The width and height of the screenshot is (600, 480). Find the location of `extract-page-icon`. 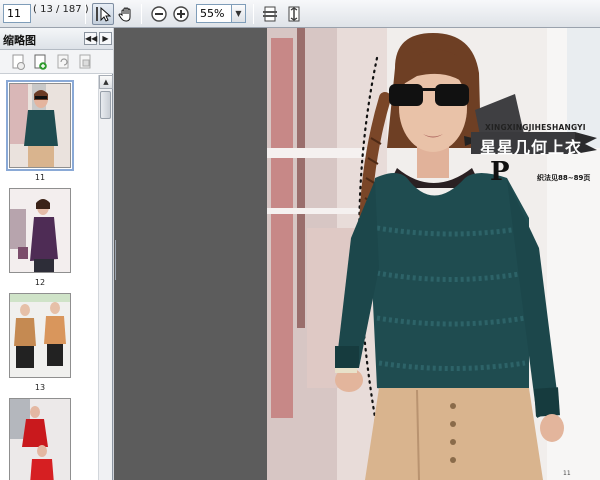

extract-page-icon is located at coordinates (85, 62).